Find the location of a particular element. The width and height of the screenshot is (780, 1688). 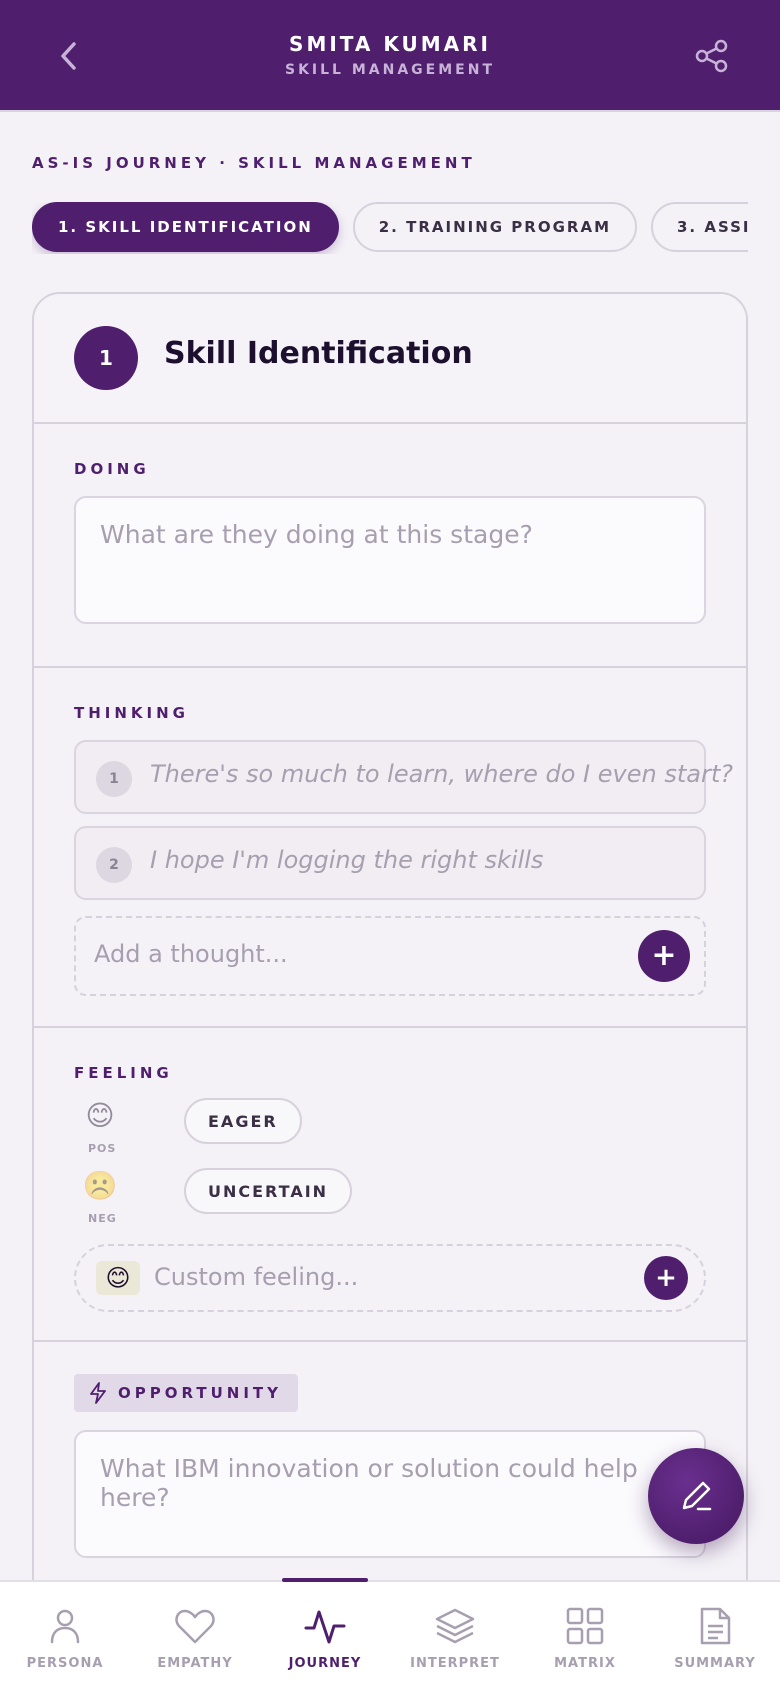

thought-item: 2 I hope I'm logging the right skills is located at coordinates (390, 863).